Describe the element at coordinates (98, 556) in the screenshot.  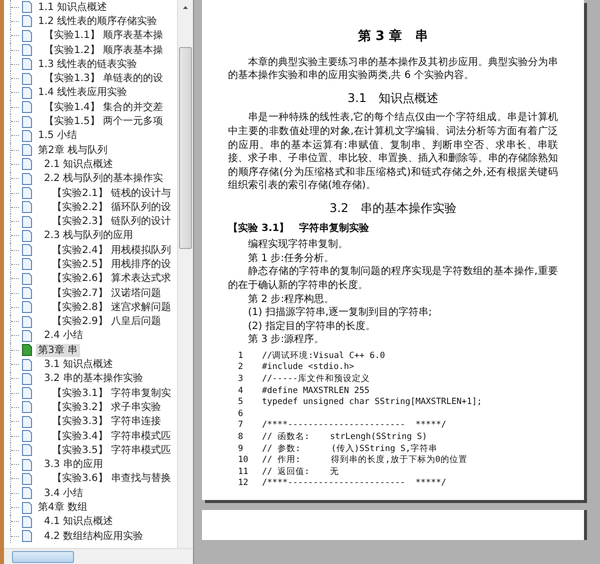
I see `horizontal-scrollbar` at that location.